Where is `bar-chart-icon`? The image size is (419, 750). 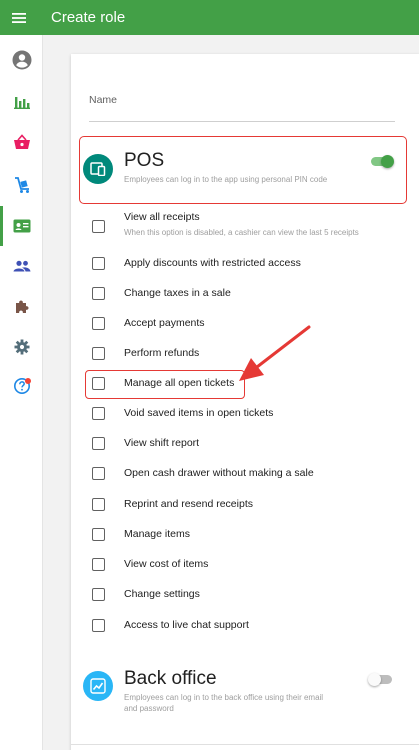 bar-chart-icon is located at coordinates (21, 103).